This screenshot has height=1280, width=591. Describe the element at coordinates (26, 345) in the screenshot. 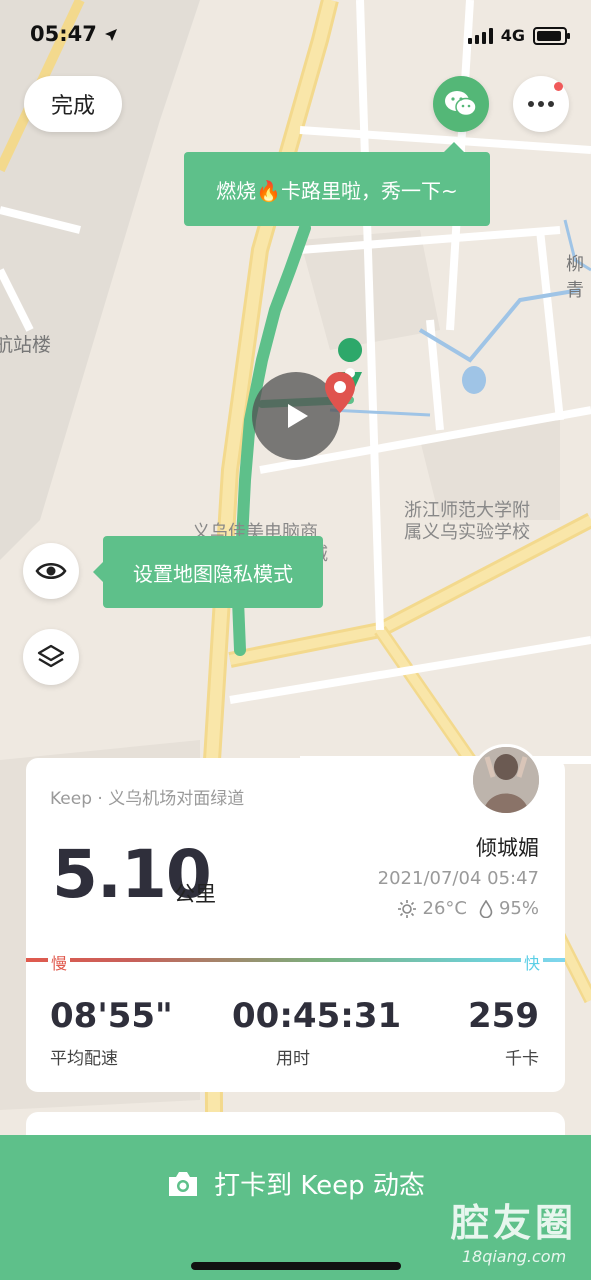

I see `map-label-station: 航站楼` at that location.